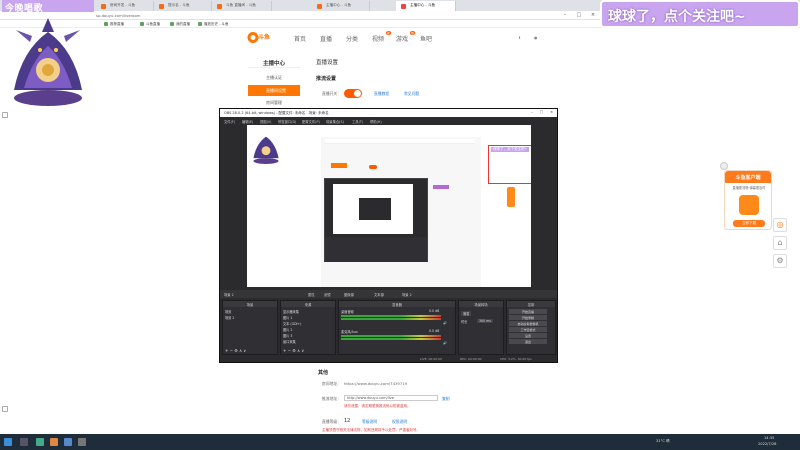 The image size is (800, 450). Describe the element at coordinates (327, 294) in the screenshot. I see `obs-chip-filters: 滤镜` at that location.